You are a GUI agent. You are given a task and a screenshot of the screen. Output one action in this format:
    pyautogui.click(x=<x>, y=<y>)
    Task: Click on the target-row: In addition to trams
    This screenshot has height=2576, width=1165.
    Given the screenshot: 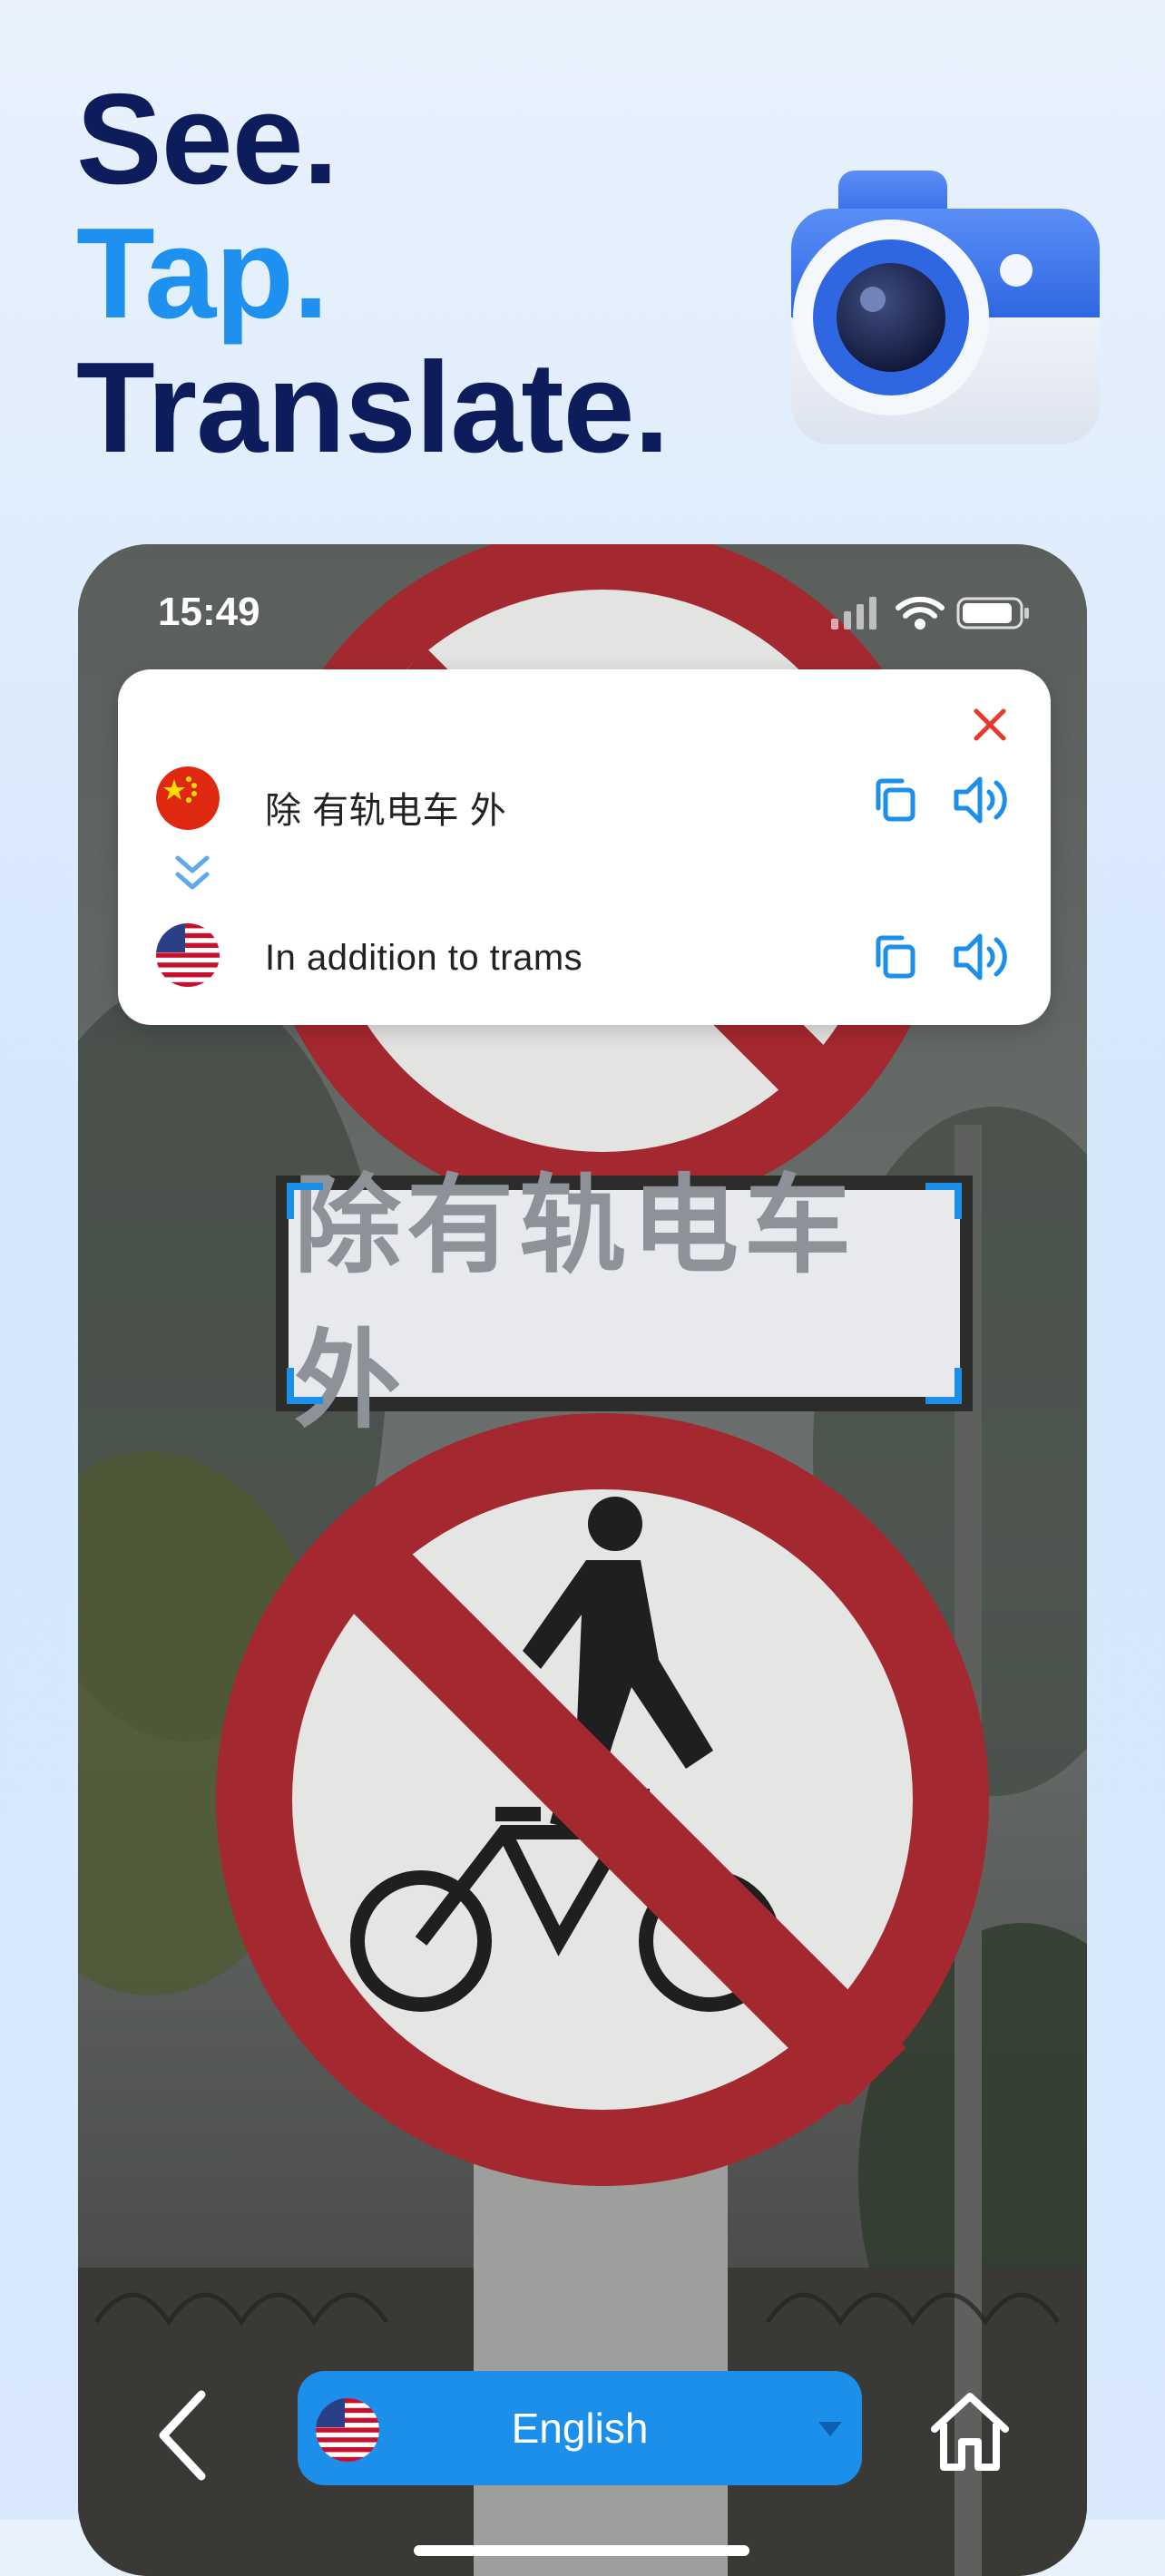 What is the action you would take?
    pyautogui.click(x=582, y=956)
    